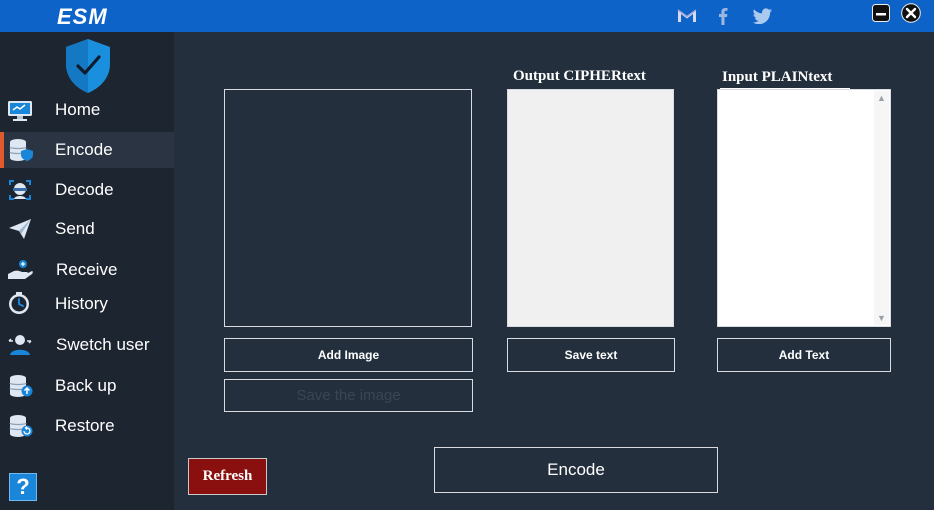 The width and height of the screenshot is (934, 510). Describe the element at coordinates (804, 355) in the screenshot. I see `add-text-button: Add Text` at that location.